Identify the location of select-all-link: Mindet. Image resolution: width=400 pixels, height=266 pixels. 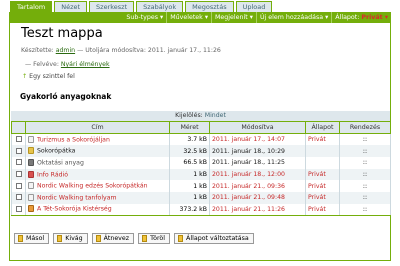
(215, 115).